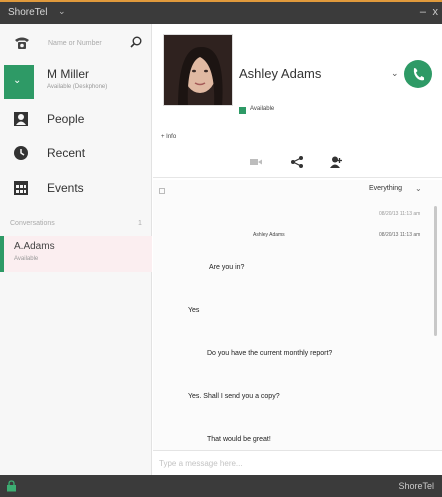 The image size is (442, 497). What do you see at coordinates (435, 271) in the screenshot?
I see `scrollbar` at bounding box center [435, 271].